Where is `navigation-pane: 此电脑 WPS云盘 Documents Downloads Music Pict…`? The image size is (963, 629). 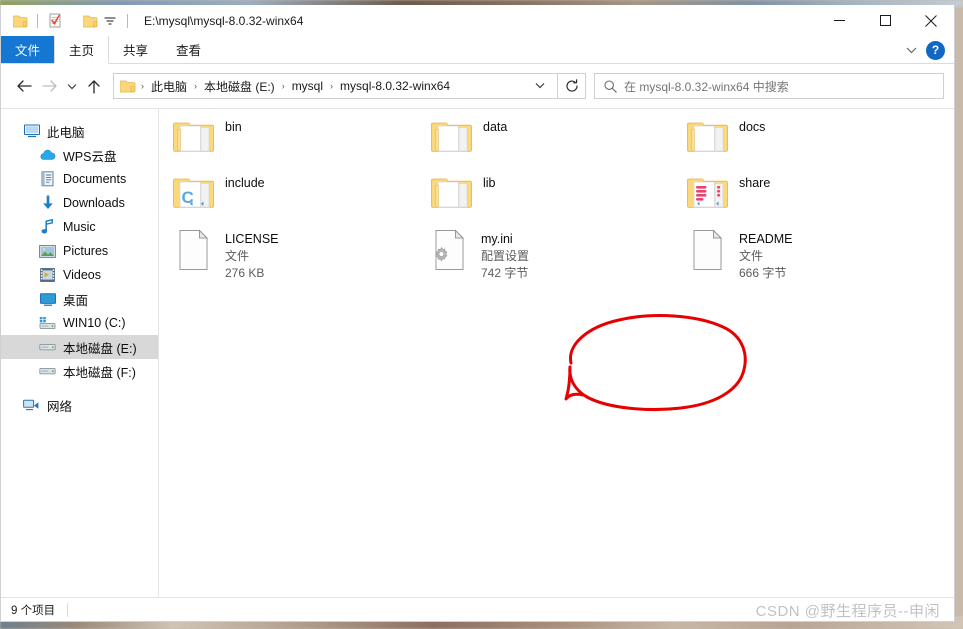
navigation-pane: 此电脑 WPS云盘 Documents Downloads Music Pict… is located at coordinates (80, 353).